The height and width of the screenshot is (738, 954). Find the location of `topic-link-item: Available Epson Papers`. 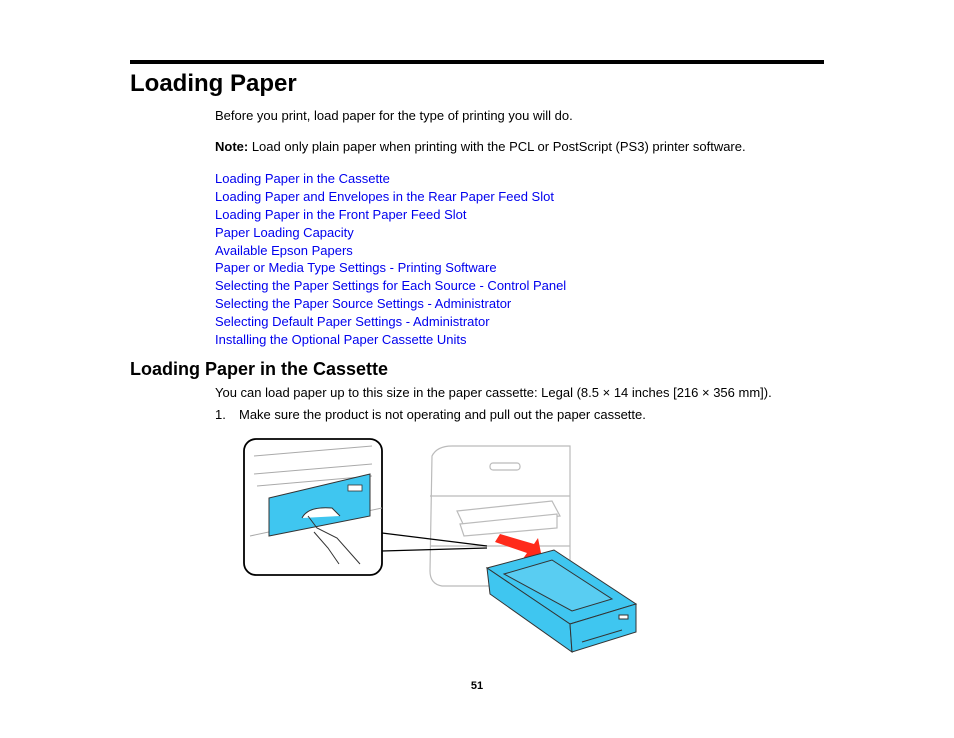

topic-link-item: Available Epson Papers is located at coordinates (390, 251).